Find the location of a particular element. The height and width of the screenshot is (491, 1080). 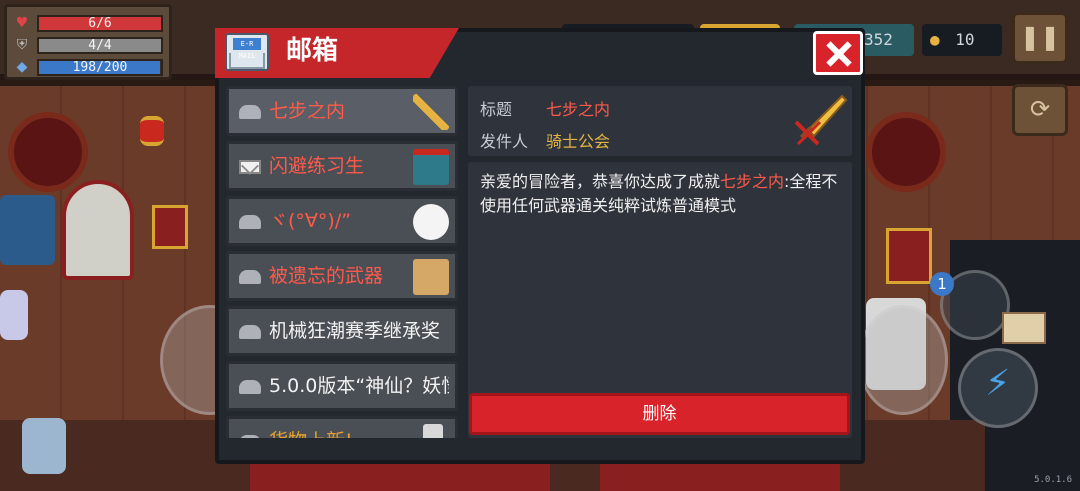

cat-character is located at coordinates (14, 315).